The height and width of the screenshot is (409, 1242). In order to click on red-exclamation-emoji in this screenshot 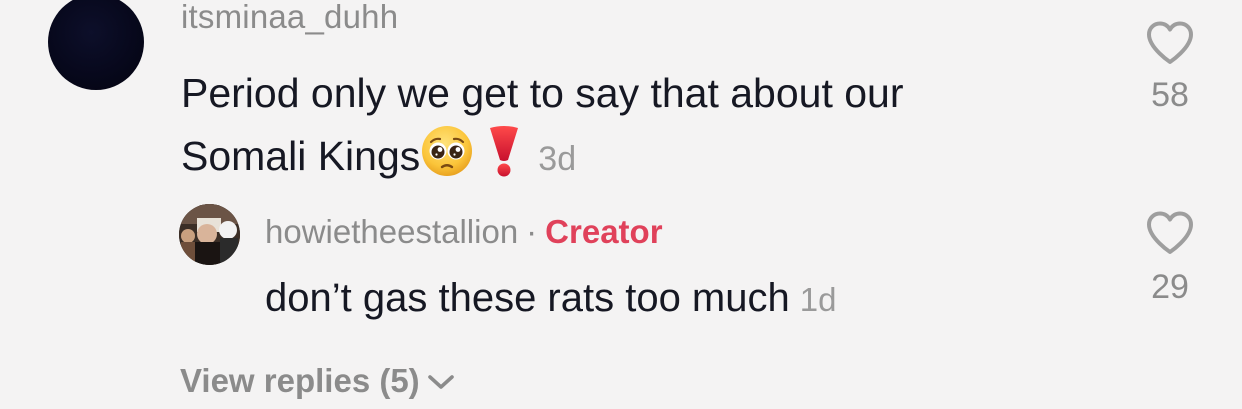, I will do `click(504, 159)`.